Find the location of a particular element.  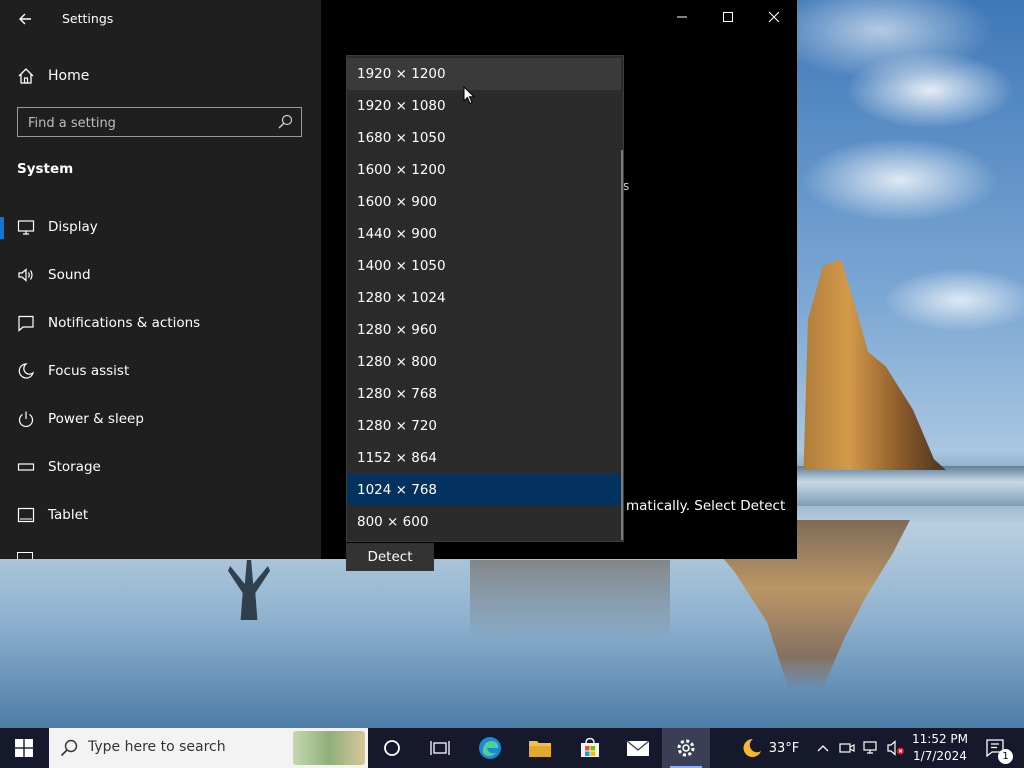

meet-now-icon is located at coordinates (847, 748).